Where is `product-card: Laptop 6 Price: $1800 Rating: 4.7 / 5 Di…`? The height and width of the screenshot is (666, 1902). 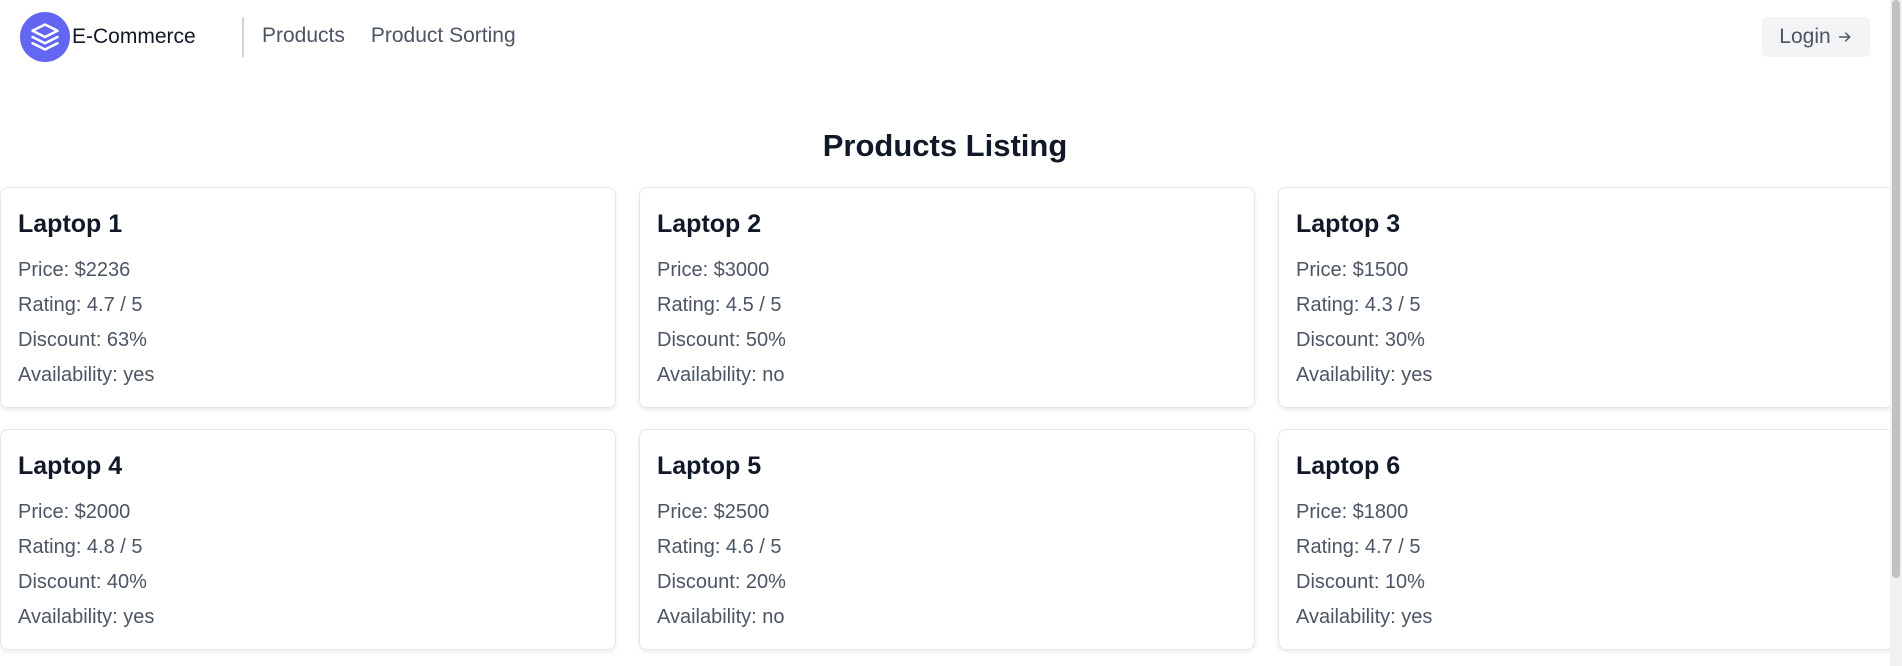
product-card: Laptop 6 Price: $1800 Rating: 4.7 / 5 Di… is located at coordinates (1586, 539).